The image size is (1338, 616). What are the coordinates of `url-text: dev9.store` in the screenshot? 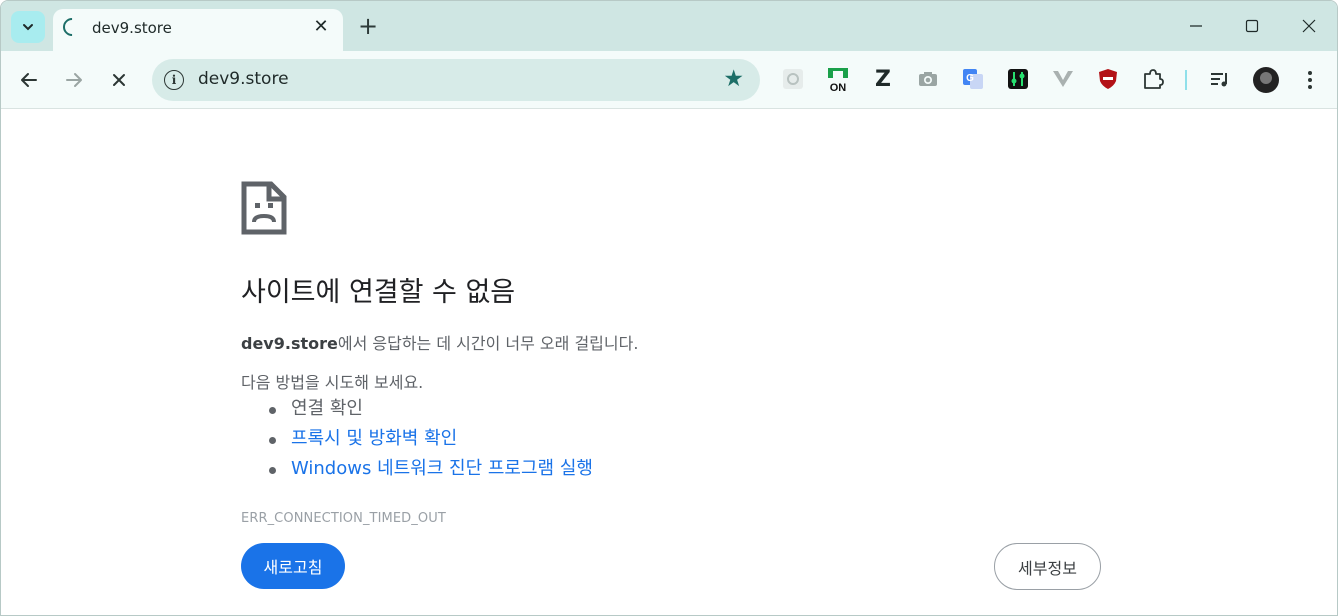 It's located at (243, 79).